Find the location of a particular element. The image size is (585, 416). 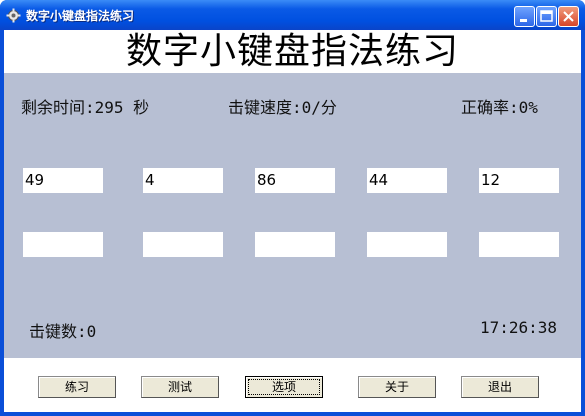

remaining-time-label: 剩余时间:295 秒 is located at coordinates (85, 107).